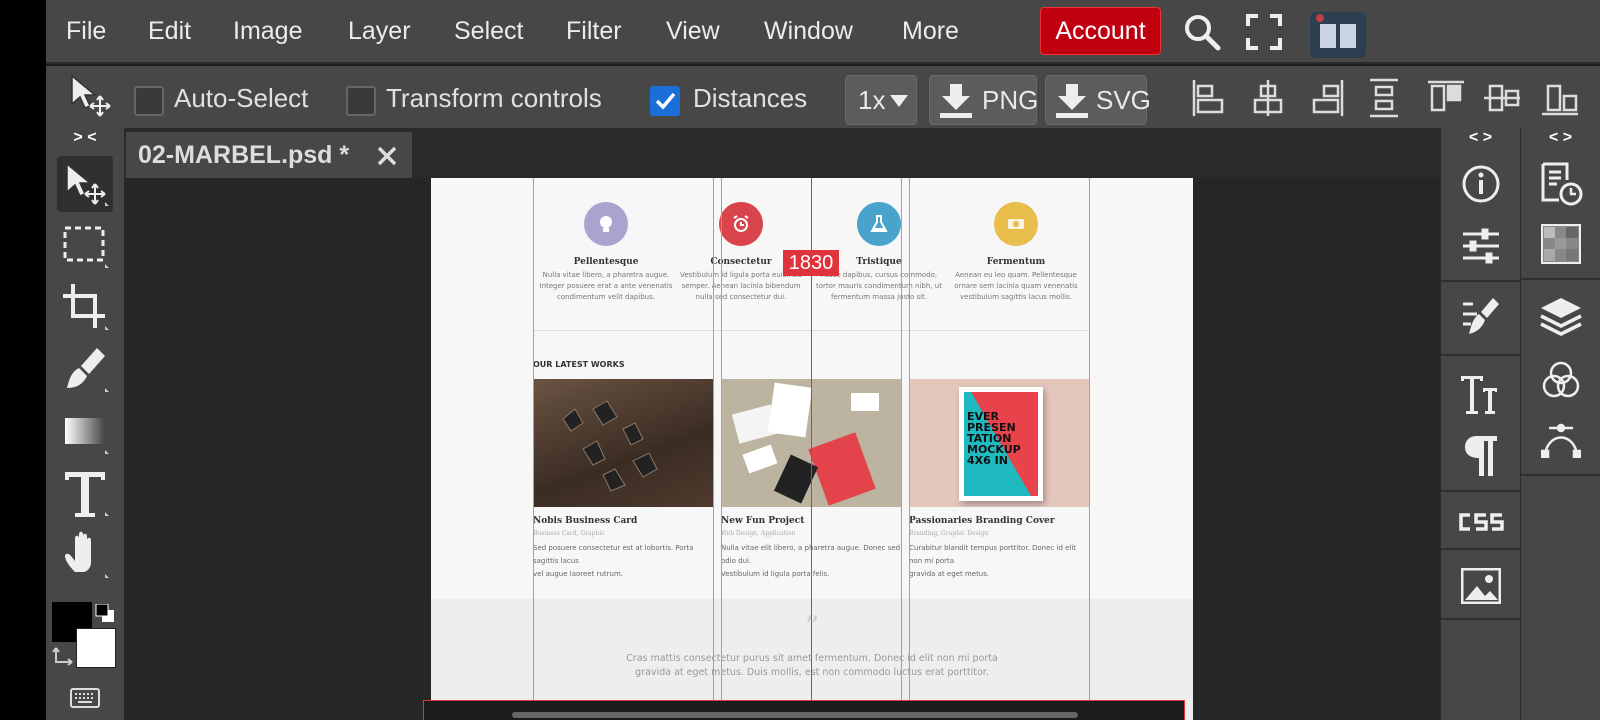  I want to click on work-image-poster: EVER PRESEN TATION MOCKUP 4X6 IN, so click(999, 443).